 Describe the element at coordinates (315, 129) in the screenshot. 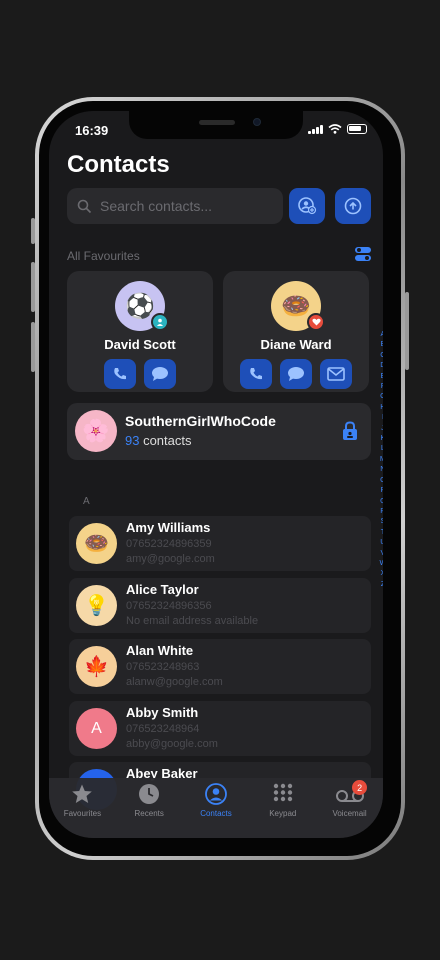

I see `signal-icon` at that location.